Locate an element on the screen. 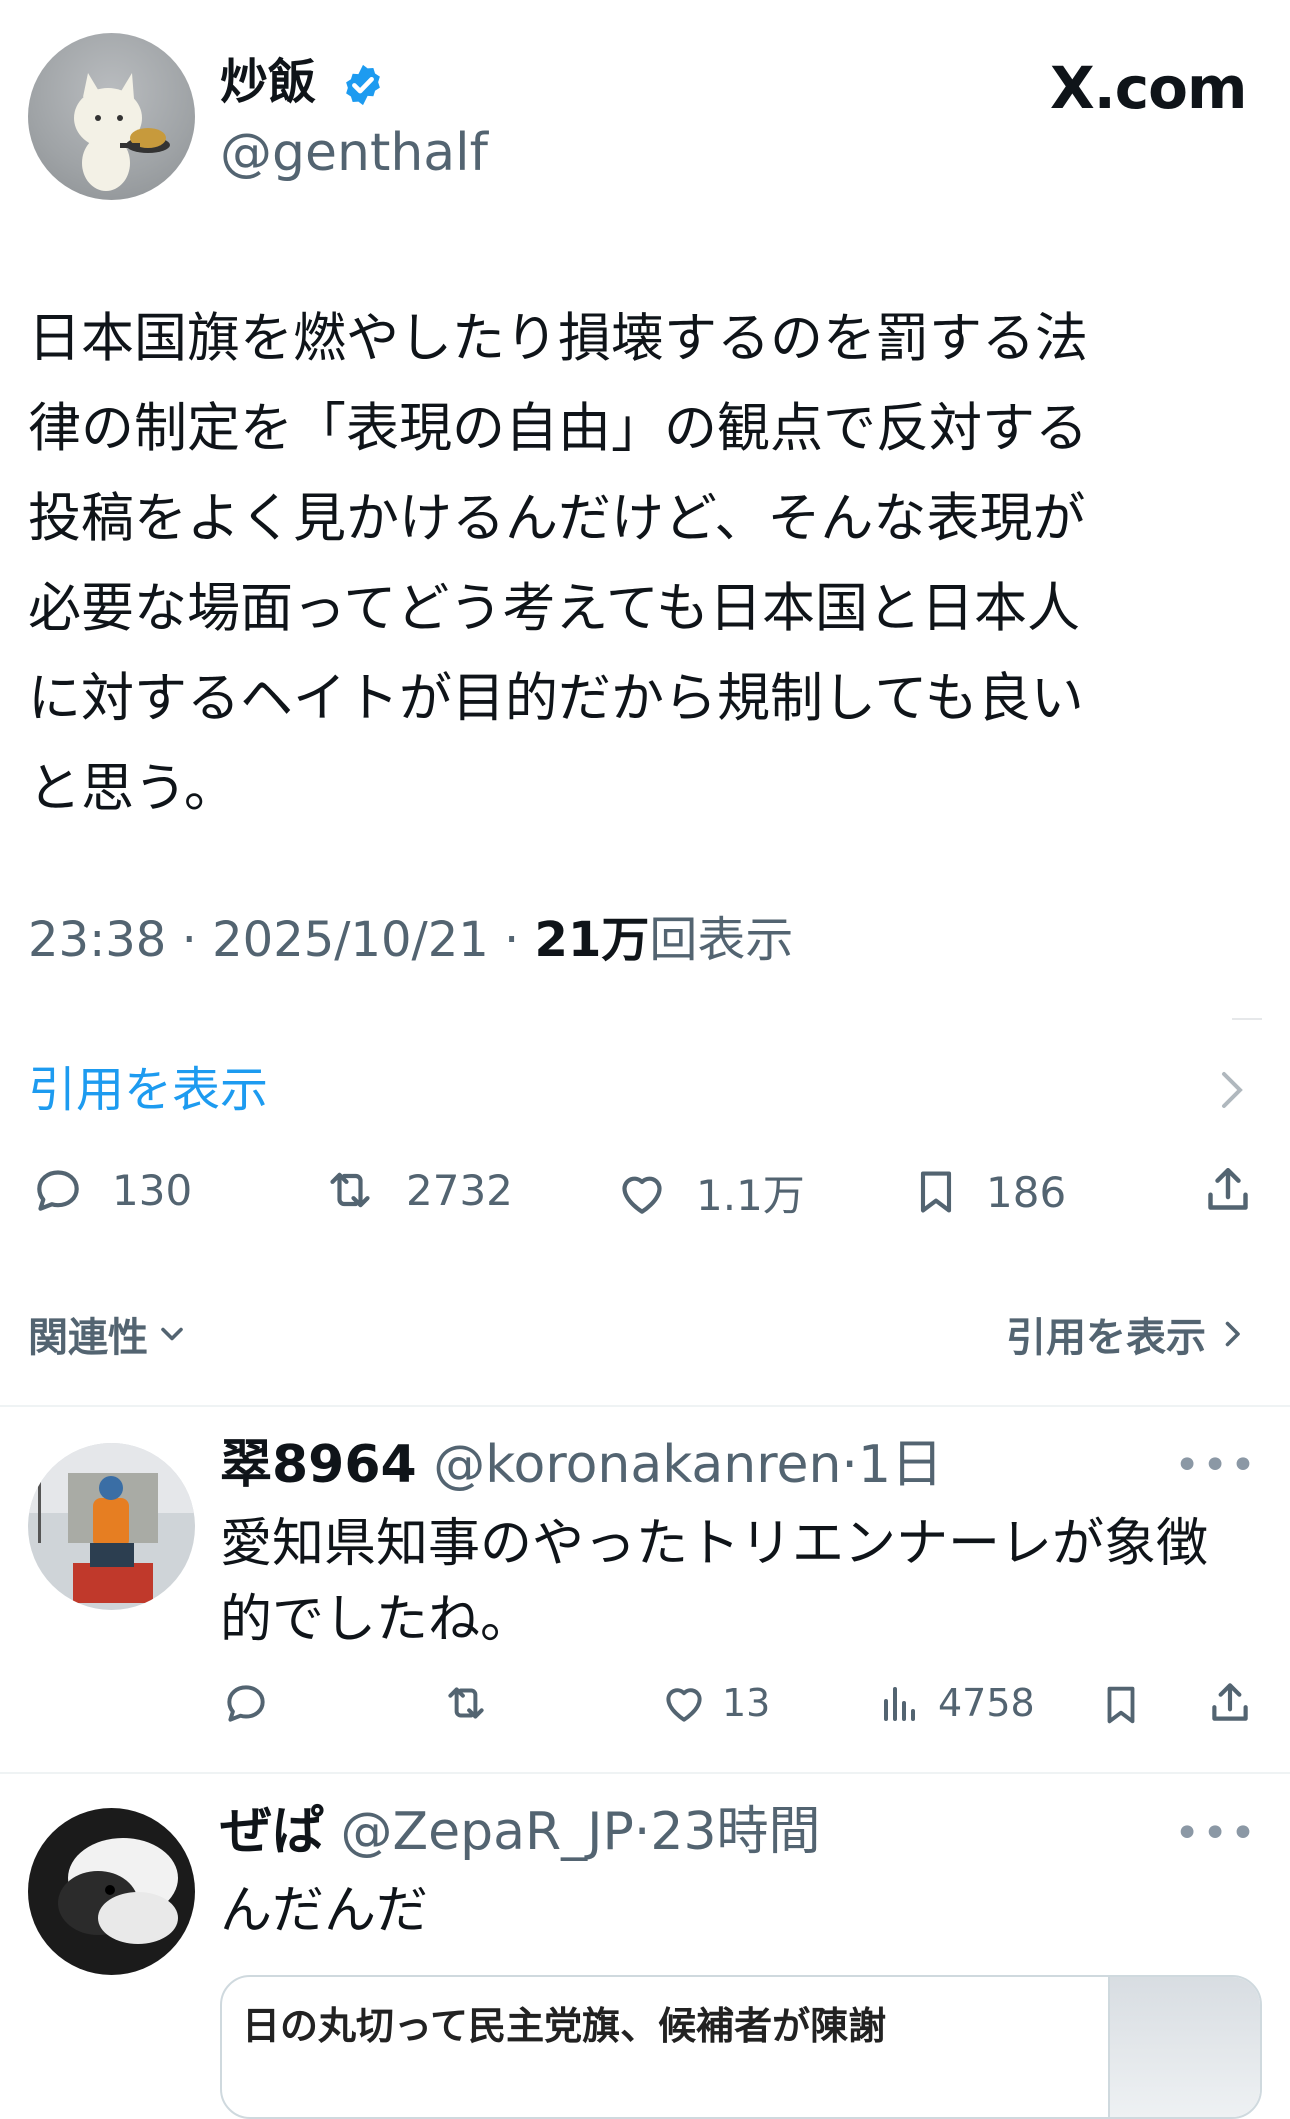 This screenshot has width=1290, height=2119. view-quotes-label: 引用を表示 is located at coordinates (1106, 1338).